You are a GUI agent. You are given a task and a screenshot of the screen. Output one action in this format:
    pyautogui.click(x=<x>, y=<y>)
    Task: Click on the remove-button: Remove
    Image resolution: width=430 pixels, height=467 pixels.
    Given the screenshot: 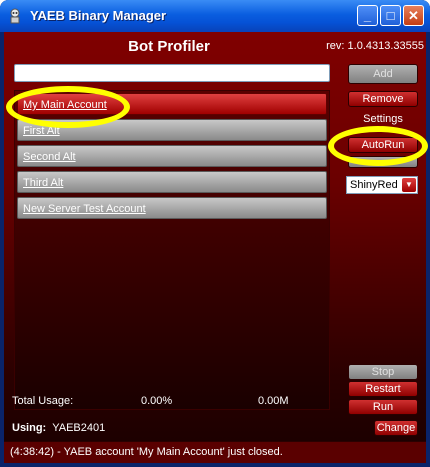 What is the action you would take?
    pyautogui.click(x=383, y=99)
    